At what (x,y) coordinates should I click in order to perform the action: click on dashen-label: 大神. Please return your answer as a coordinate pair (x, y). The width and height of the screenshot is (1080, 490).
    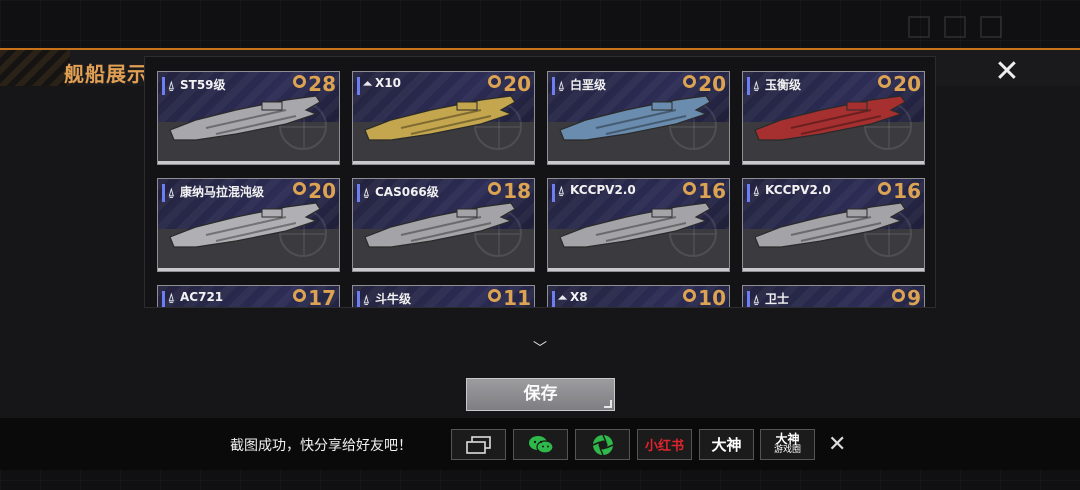
    Looking at the image, I should click on (726, 445).